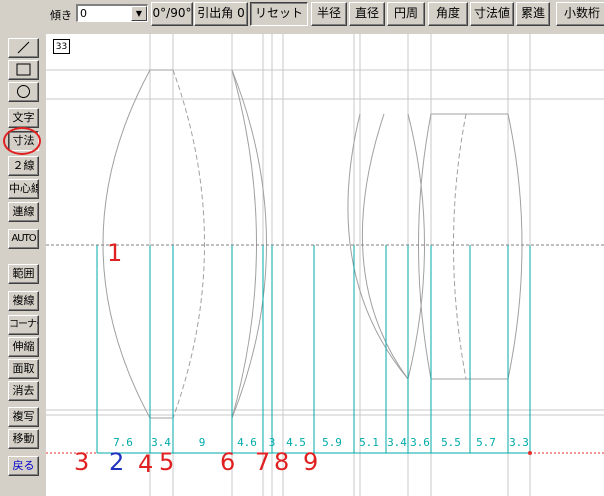 This screenshot has height=496, width=604. What do you see at coordinates (23, 141) in the screenshot?
I see `dimension-tool-button: 寸法` at bounding box center [23, 141].